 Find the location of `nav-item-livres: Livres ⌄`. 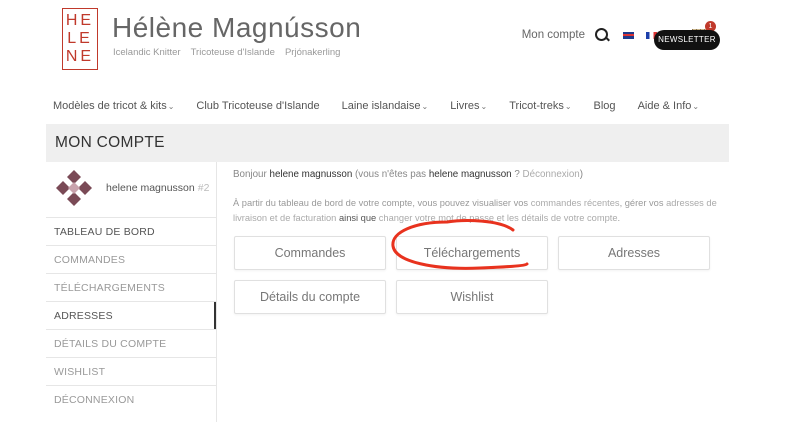

nav-item-livres: Livres ⌄ is located at coordinates (468, 106).